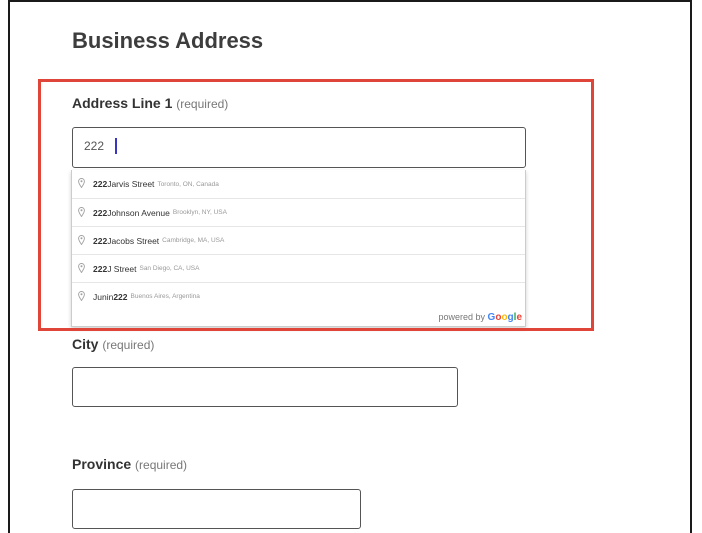 This screenshot has width=702, height=533. Describe the element at coordinates (116, 146) in the screenshot. I see `text-caret` at that location.